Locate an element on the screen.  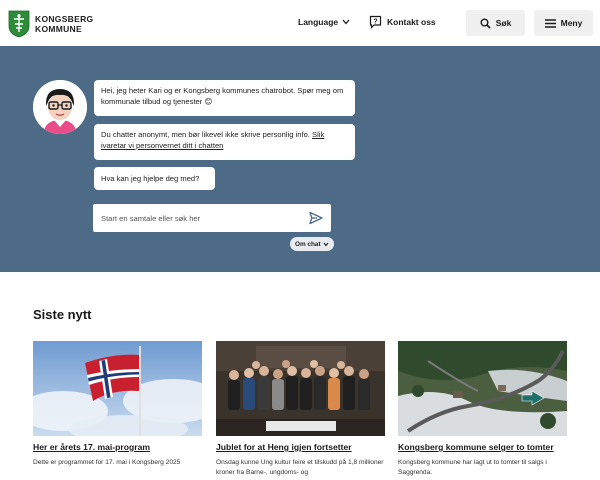
search-icon is located at coordinates (485, 23).